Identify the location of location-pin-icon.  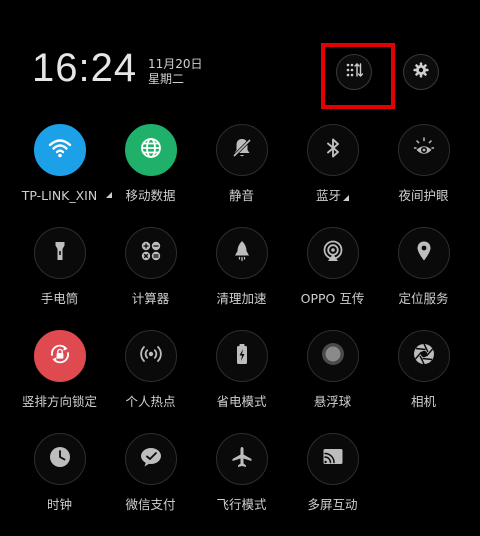
(424, 253).